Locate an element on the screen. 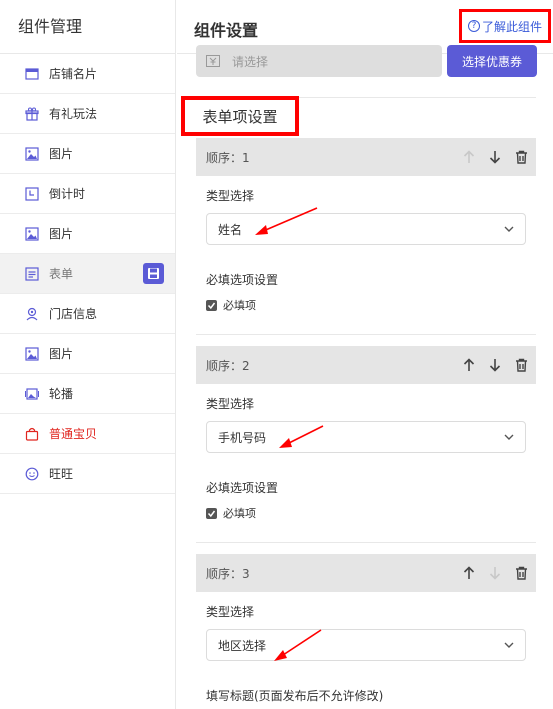 This screenshot has height=709, width=553. type-select: 手机号码 is located at coordinates (366, 437).